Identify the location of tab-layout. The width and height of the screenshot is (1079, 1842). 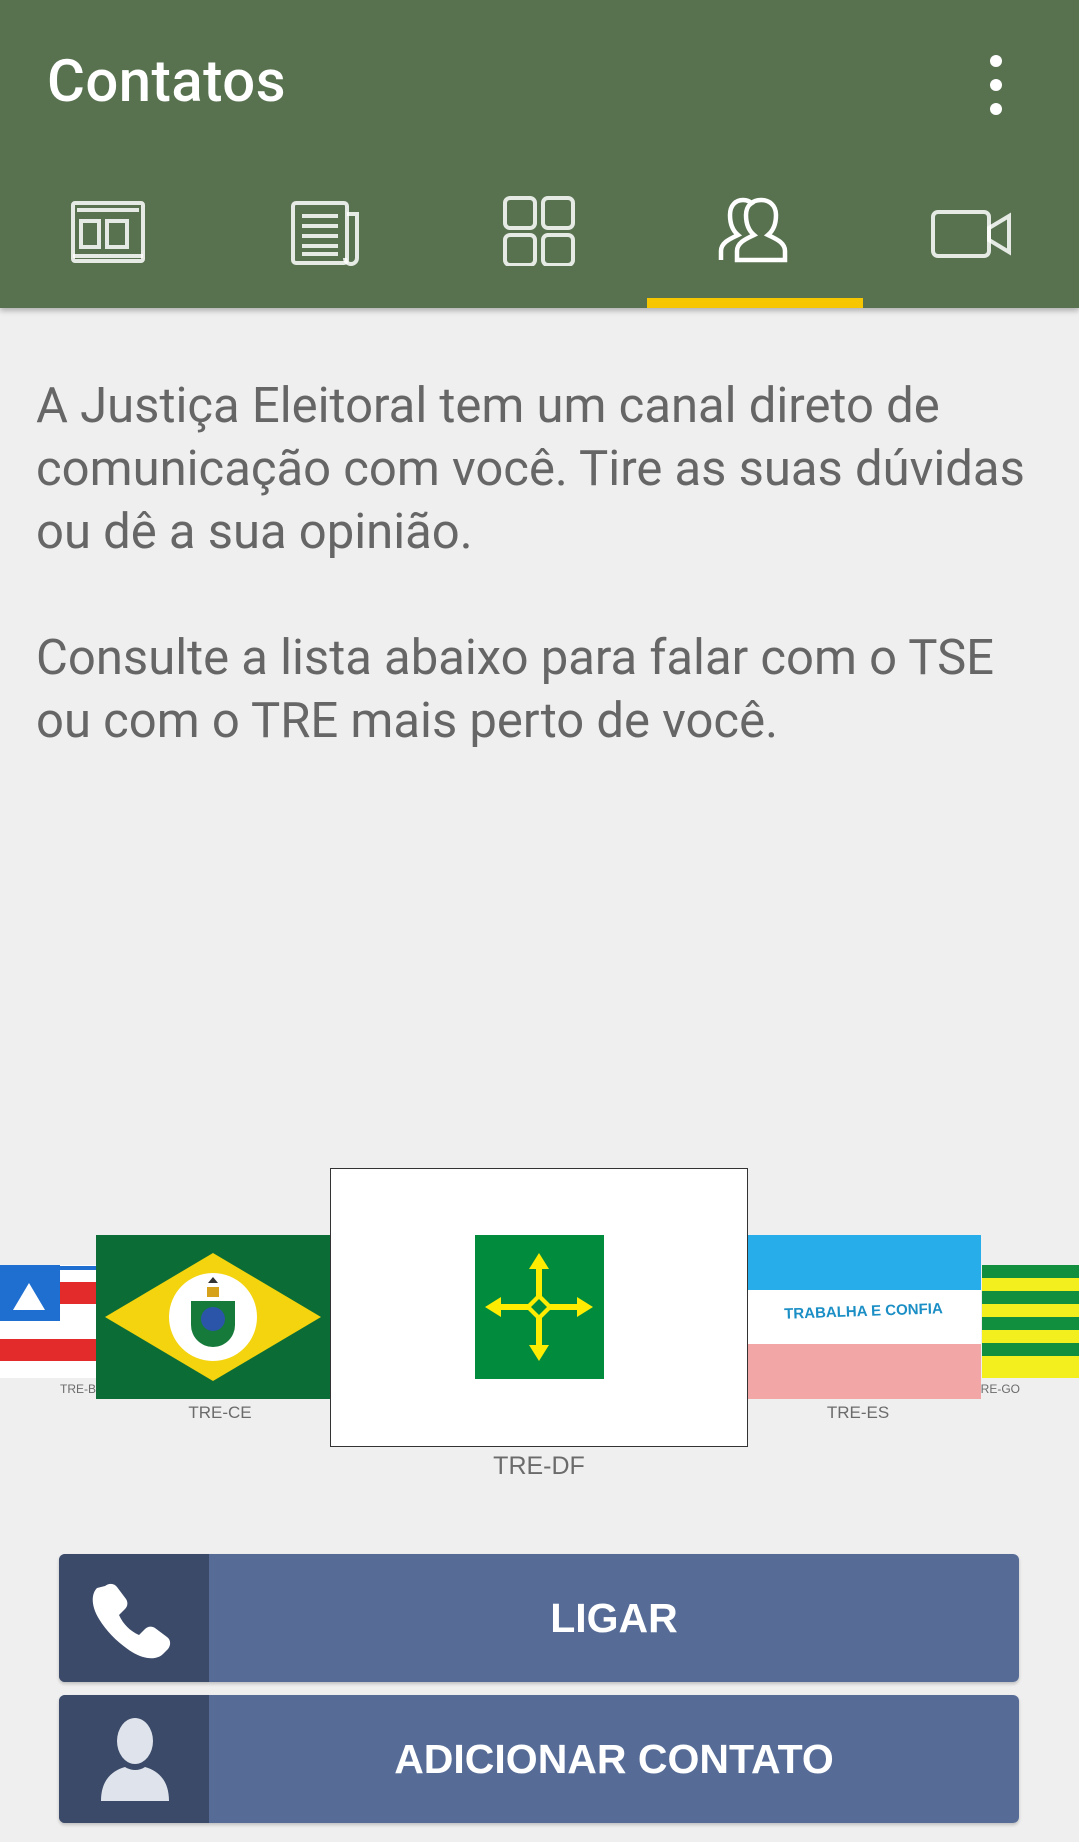
(108, 242).